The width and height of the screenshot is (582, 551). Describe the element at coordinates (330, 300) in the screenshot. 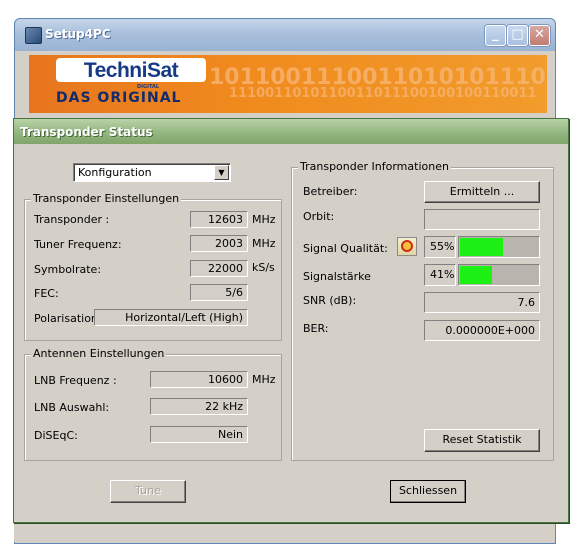

I see `snr-label: SNR (dB):` at that location.